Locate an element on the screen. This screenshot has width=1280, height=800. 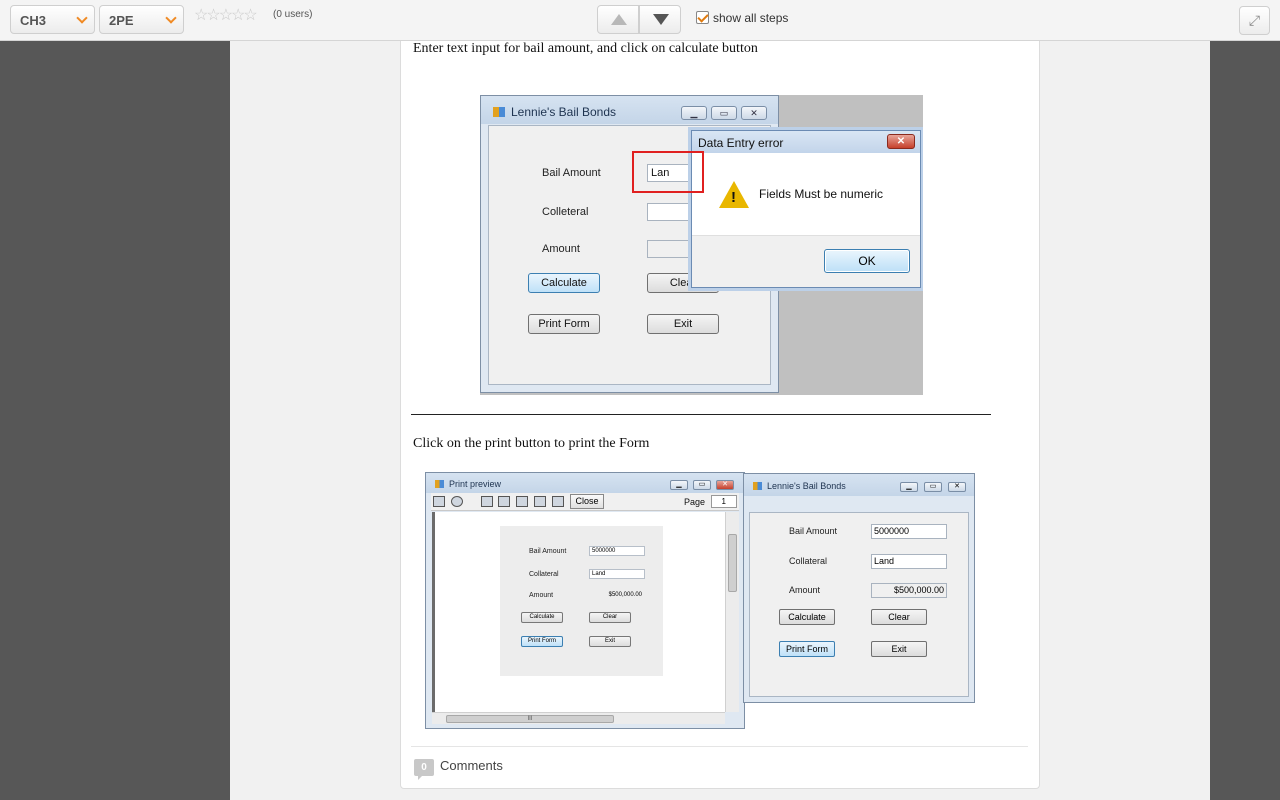
dialog-titlebar: Data Entry error ✕ is located at coordinates (806, 142).